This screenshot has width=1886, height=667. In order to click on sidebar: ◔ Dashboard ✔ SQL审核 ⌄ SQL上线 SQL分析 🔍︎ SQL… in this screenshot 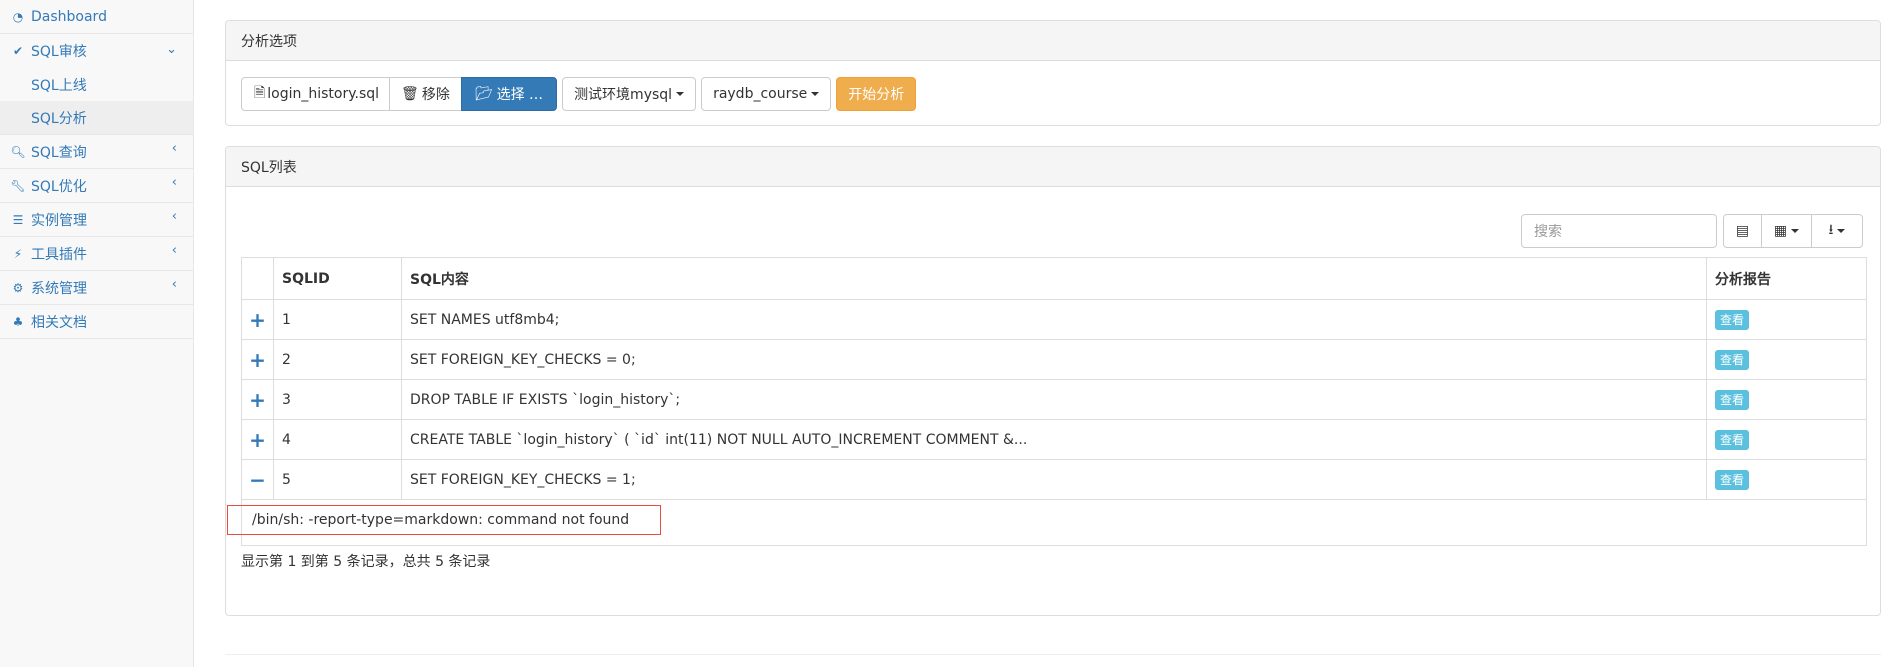, I will do `click(97, 333)`.